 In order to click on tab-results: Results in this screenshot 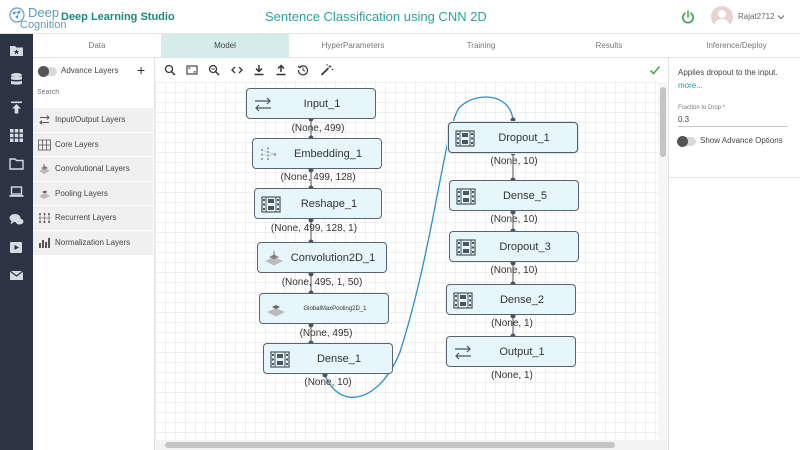, I will do `click(609, 46)`.